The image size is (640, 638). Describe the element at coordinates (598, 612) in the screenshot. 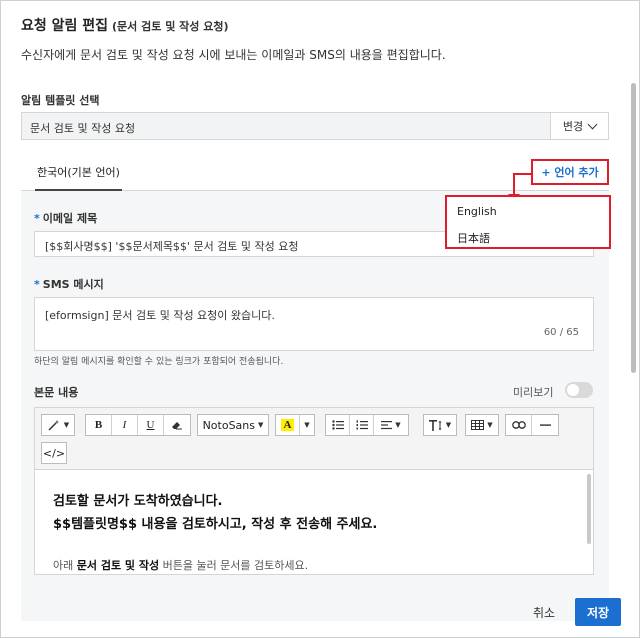

I see `save-button: 저장` at that location.